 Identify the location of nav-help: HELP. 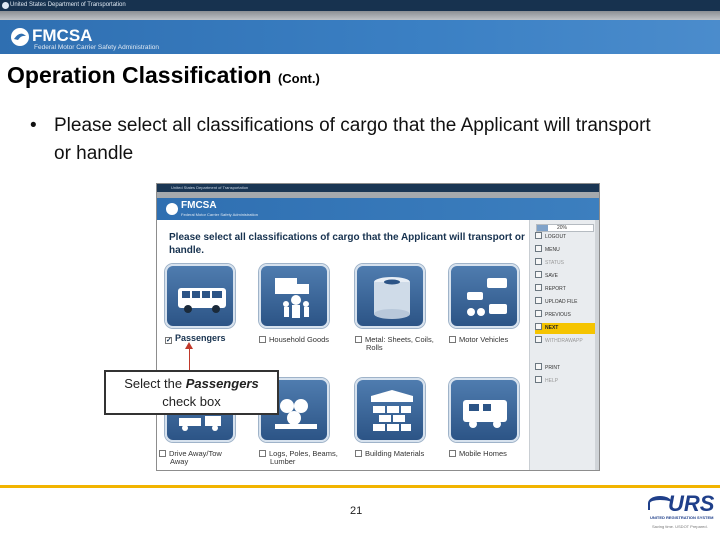
(566, 381).